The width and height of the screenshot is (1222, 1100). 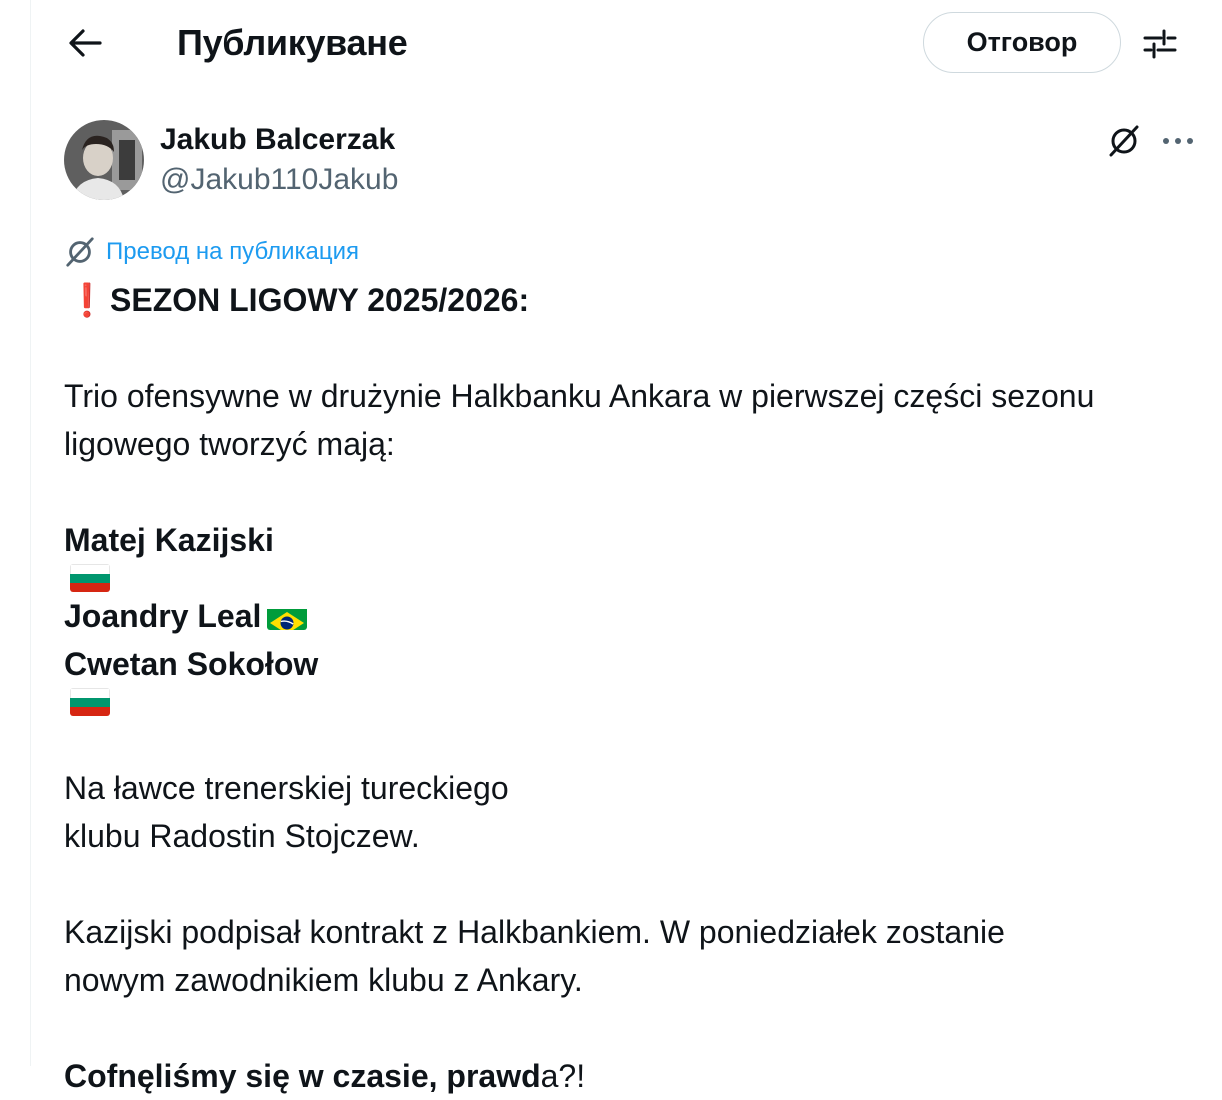 I want to click on player-name: Cwetan Sokołow, so click(x=191, y=664).